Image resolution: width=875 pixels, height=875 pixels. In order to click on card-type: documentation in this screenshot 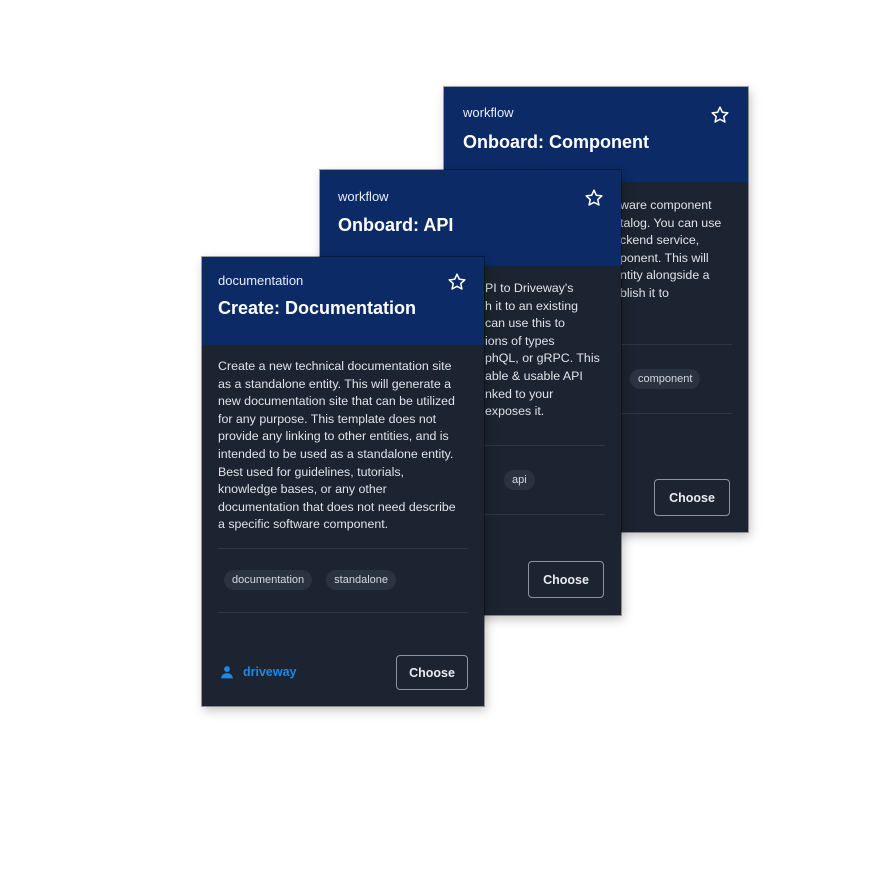, I will do `click(261, 280)`.